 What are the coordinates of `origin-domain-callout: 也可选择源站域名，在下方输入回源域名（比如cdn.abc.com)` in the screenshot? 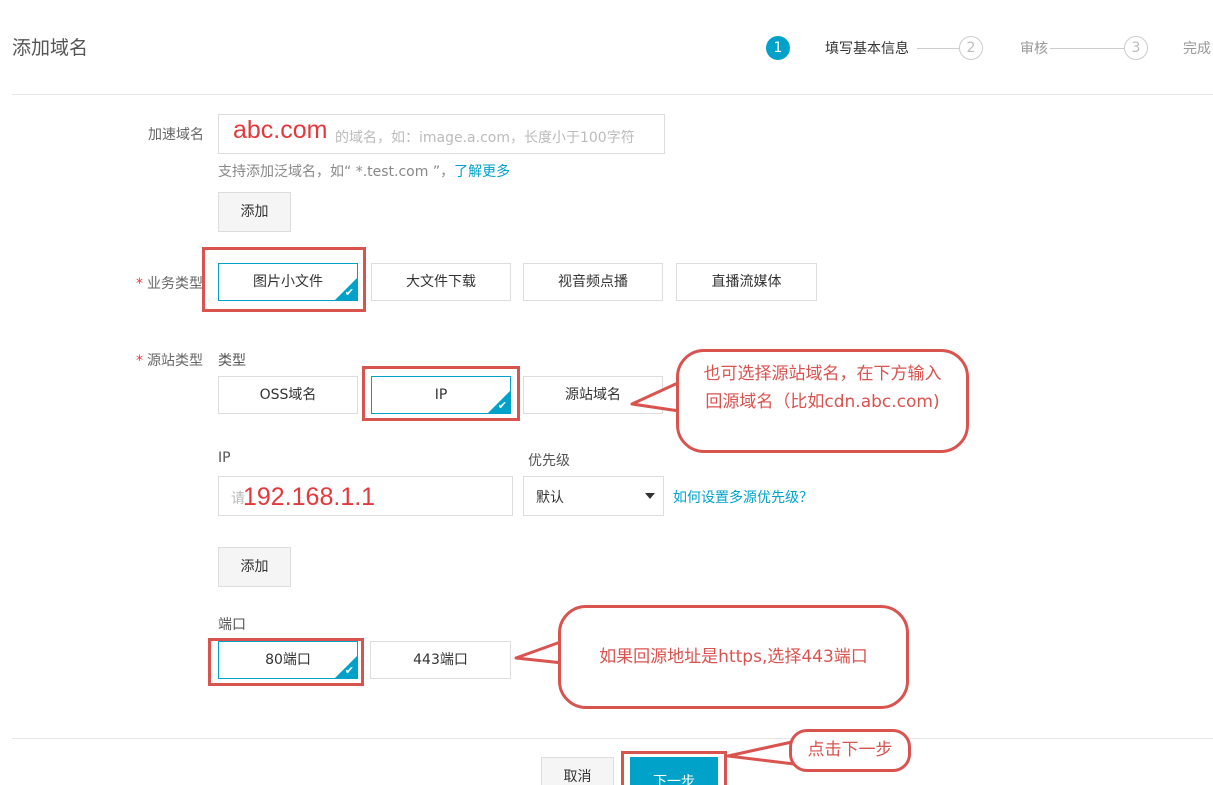 It's located at (822, 401).